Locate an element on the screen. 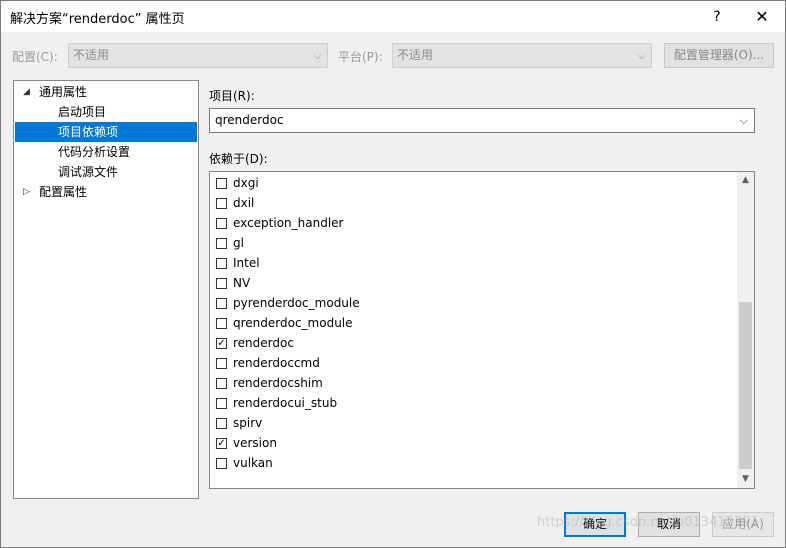  apply-button: 应用(A) is located at coordinates (743, 524).